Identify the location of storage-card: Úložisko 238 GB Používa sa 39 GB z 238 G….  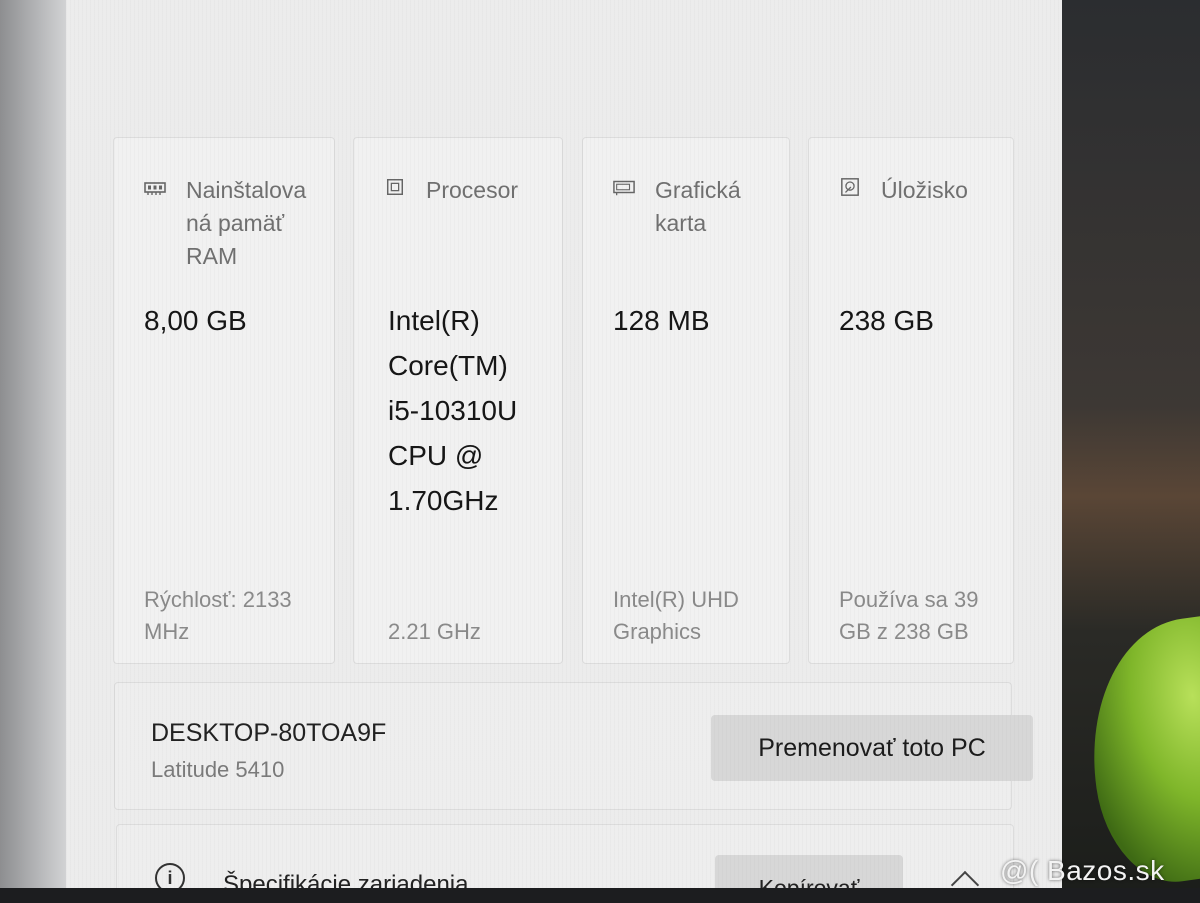
(911, 400).